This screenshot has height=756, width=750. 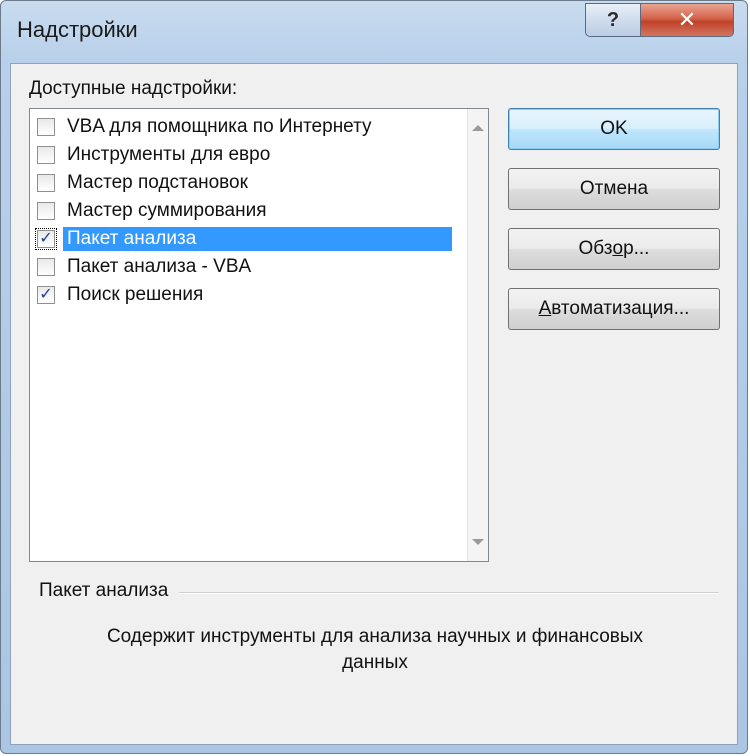 I want to click on selected-addin-name: Пакет анализа, so click(x=104, y=590).